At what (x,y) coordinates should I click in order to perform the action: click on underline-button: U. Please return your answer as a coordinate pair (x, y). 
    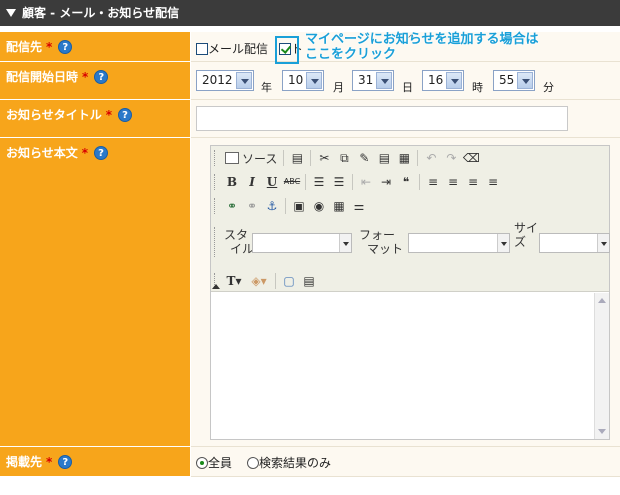
    Looking at the image, I should click on (272, 182).